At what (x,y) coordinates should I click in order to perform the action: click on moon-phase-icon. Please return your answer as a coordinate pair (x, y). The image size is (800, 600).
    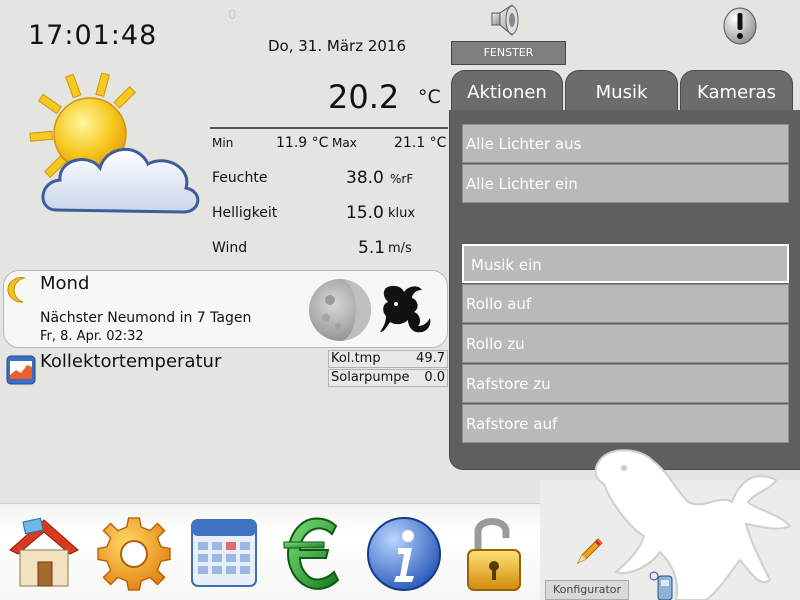
    Looking at the image, I should click on (340, 310).